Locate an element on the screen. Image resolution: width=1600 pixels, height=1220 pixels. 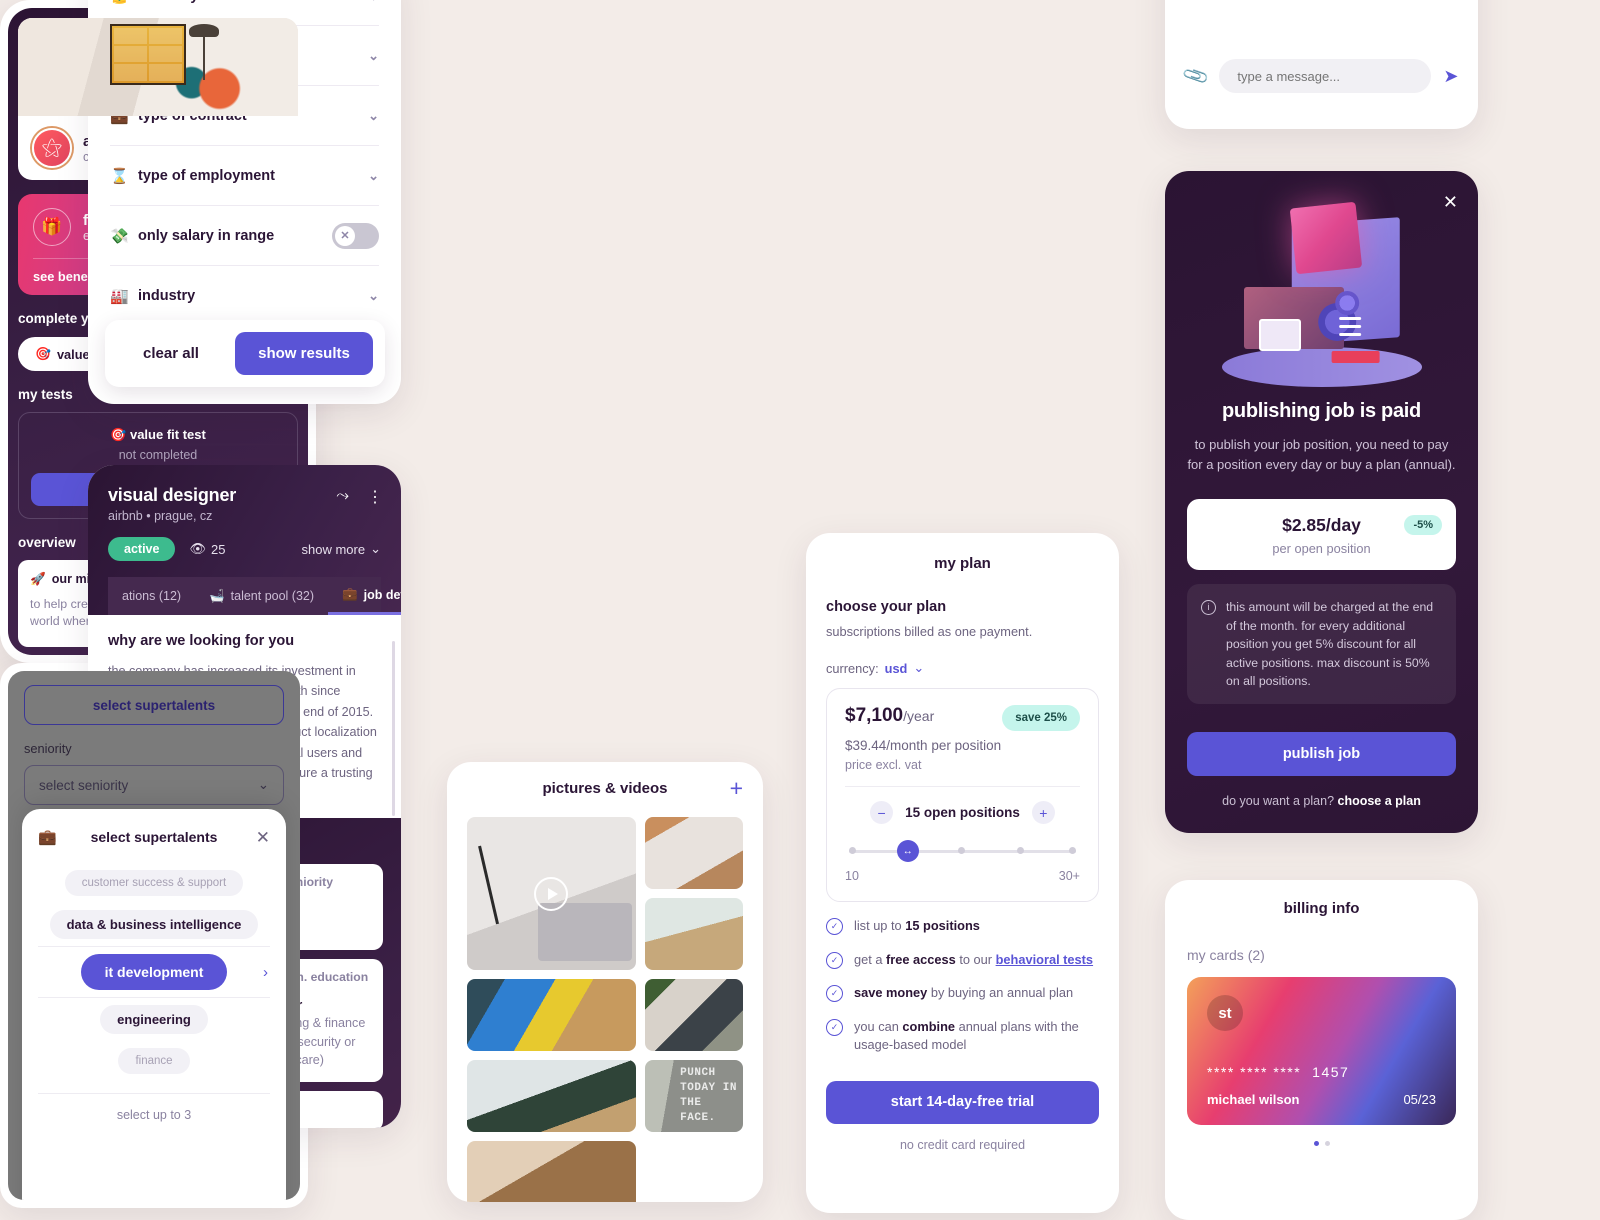
tab-applications: ations (12) is located at coordinates (151, 596).